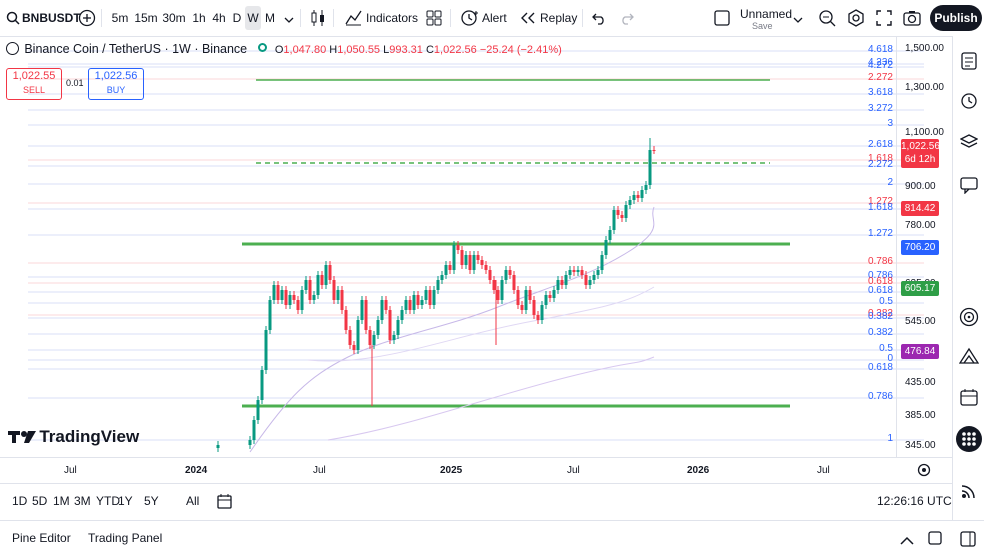 The width and height of the screenshot is (984, 555). Describe the element at coordinates (146, 18) in the screenshot. I see `interval-15m: 15m` at that location.